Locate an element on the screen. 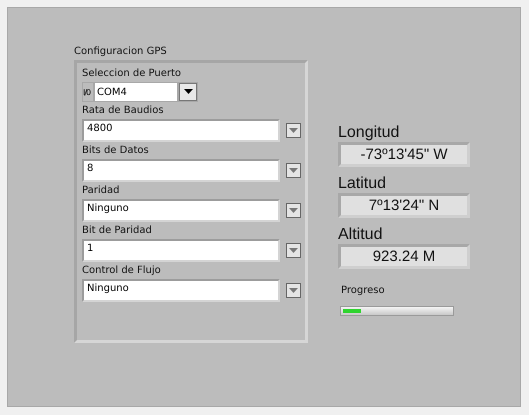 This screenshot has height=415, width=529. indicator-label: Latitud is located at coordinates (363, 184).